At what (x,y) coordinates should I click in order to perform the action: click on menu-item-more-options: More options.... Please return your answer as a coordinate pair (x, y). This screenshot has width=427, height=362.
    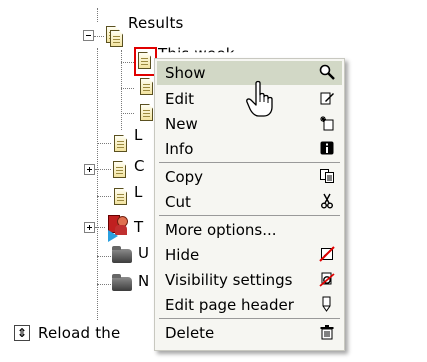
    Looking at the image, I should click on (249, 230).